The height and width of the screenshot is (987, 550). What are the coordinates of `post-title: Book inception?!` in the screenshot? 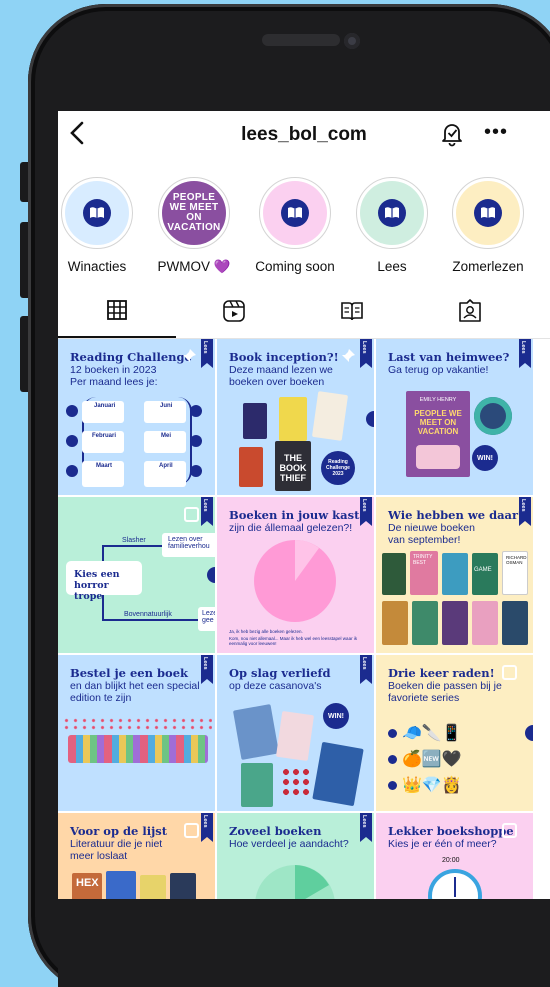 It's located at (284, 357).